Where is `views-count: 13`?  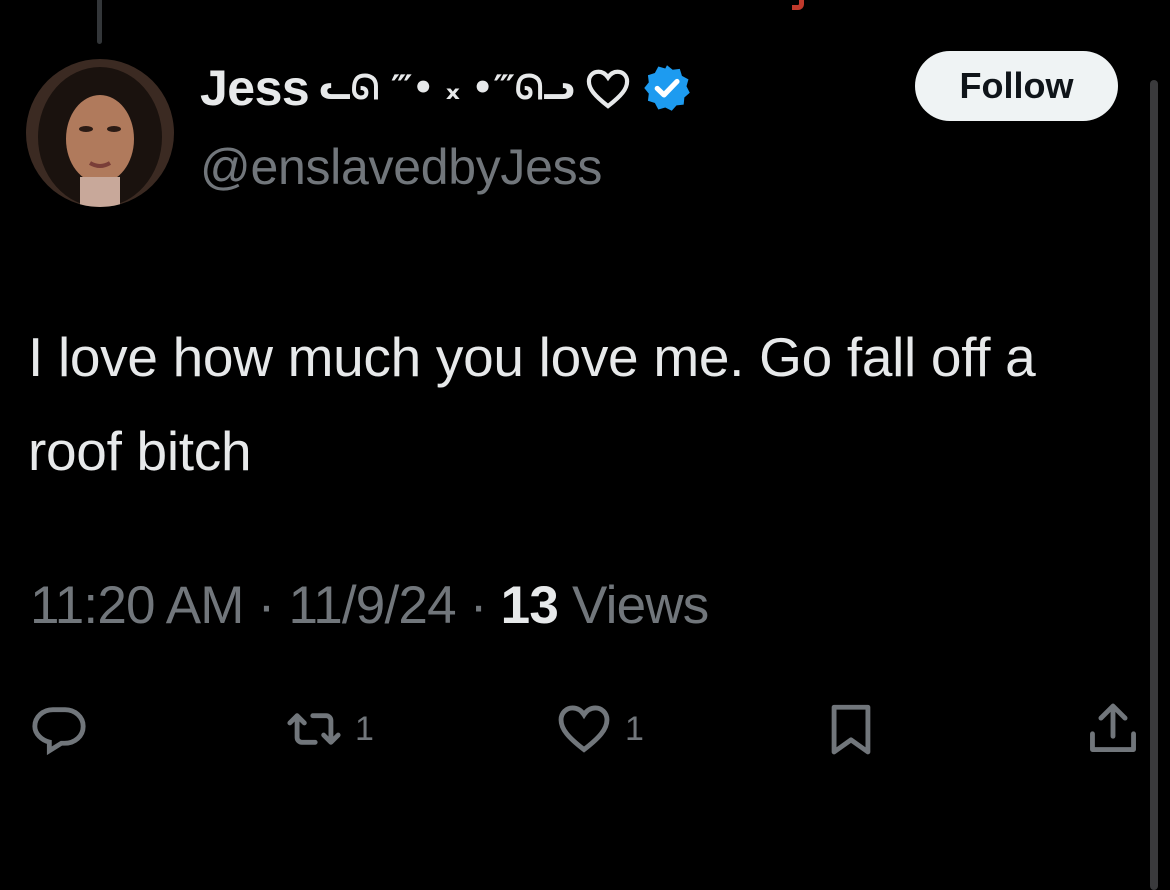 views-count: 13 is located at coordinates (529, 605).